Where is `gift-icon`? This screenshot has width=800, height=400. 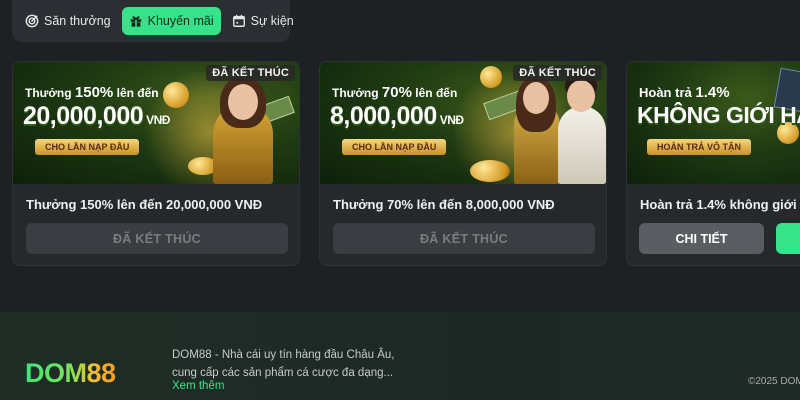 gift-icon is located at coordinates (135, 21).